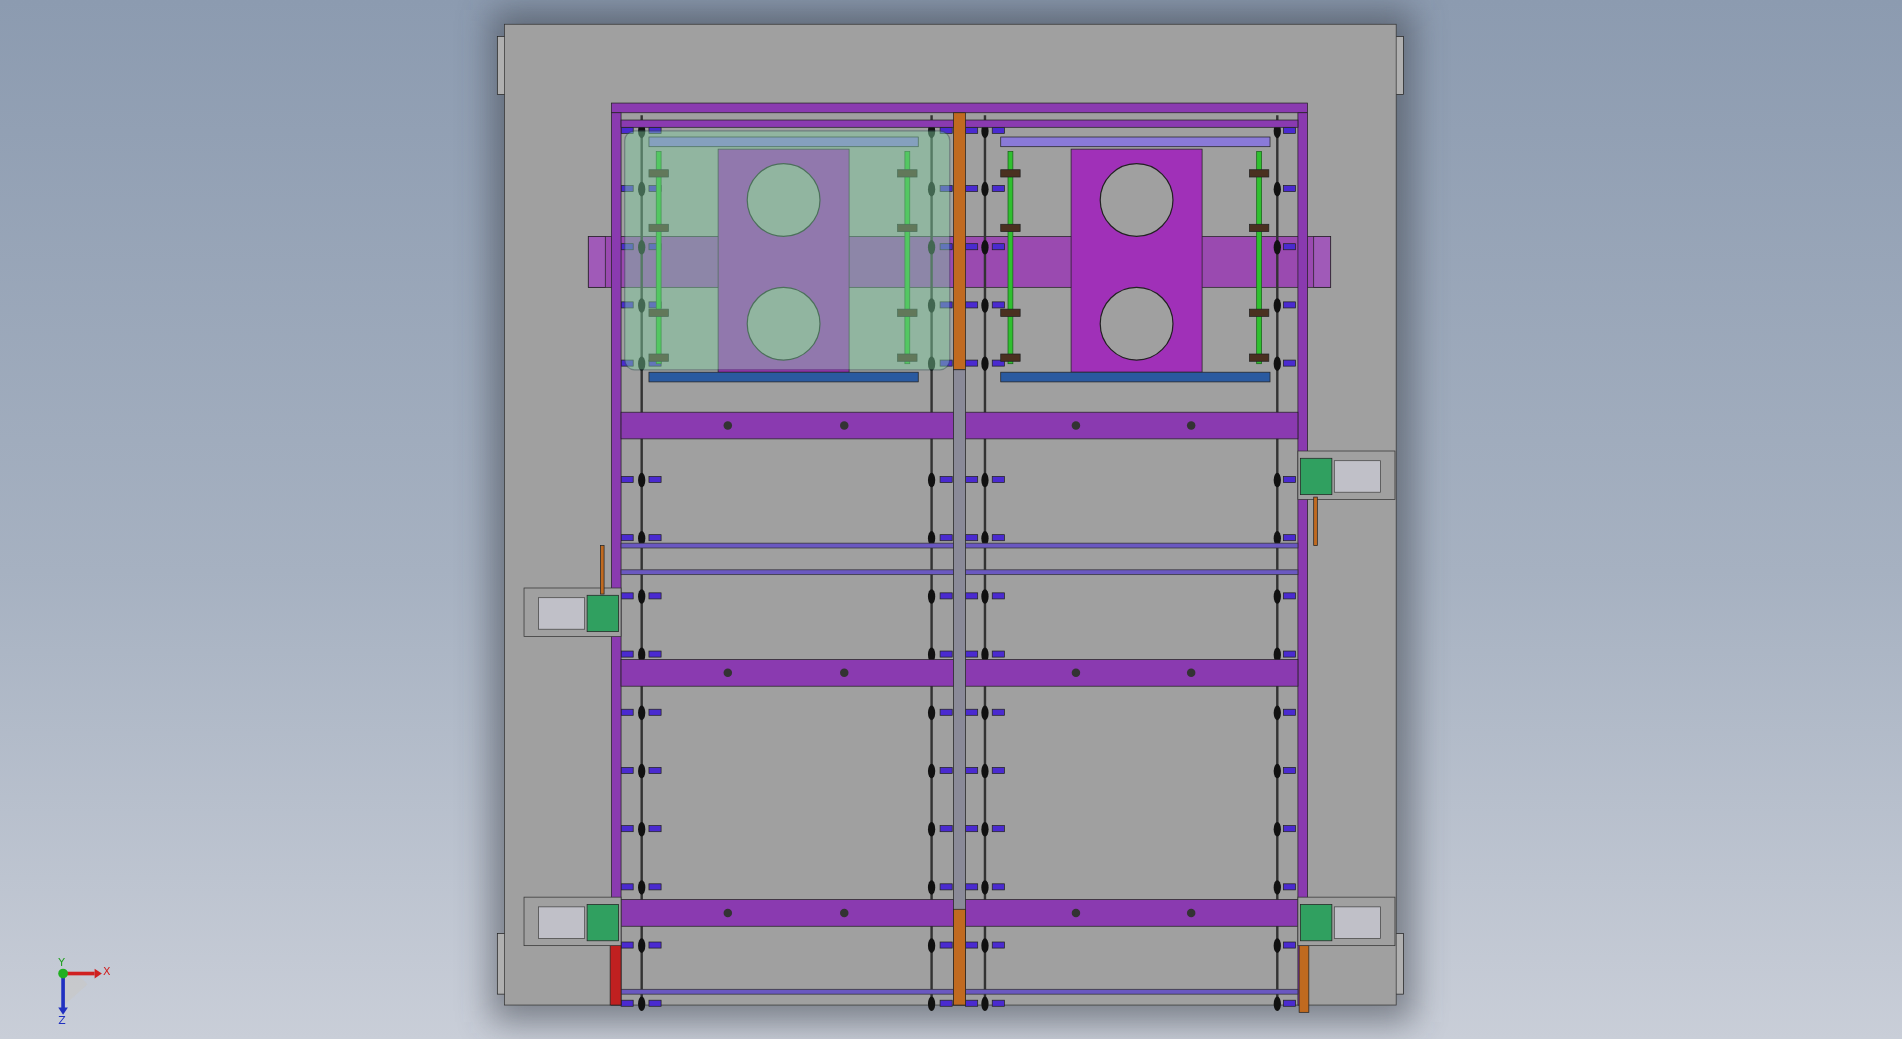 This screenshot has width=1902, height=1039. I want to click on x-axis-label: X, so click(107, 971).